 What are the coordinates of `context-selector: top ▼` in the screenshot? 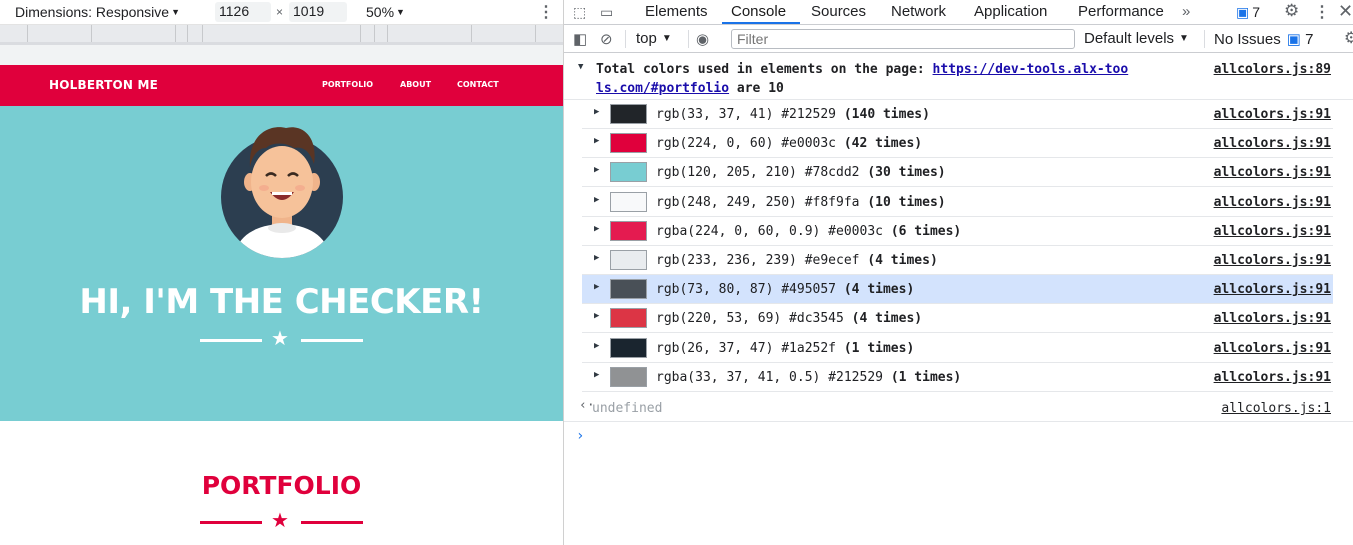 It's located at (654, 38).